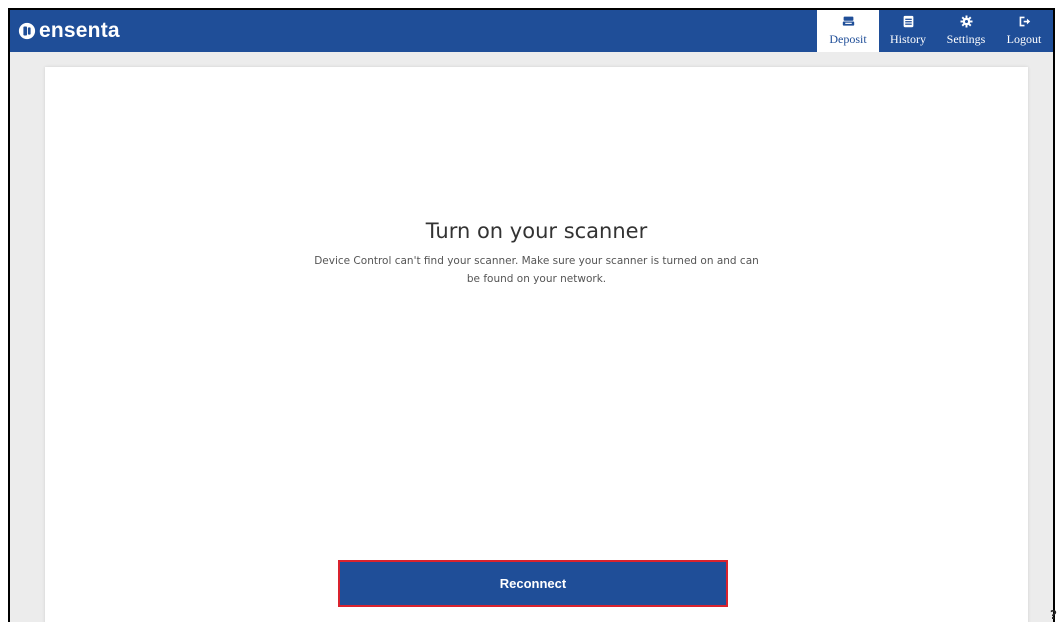 This screenshot has width=1057, height=622. Describe the element at coordinates (848, 21) in the screenshot. I see `scanner-icon` at that location.